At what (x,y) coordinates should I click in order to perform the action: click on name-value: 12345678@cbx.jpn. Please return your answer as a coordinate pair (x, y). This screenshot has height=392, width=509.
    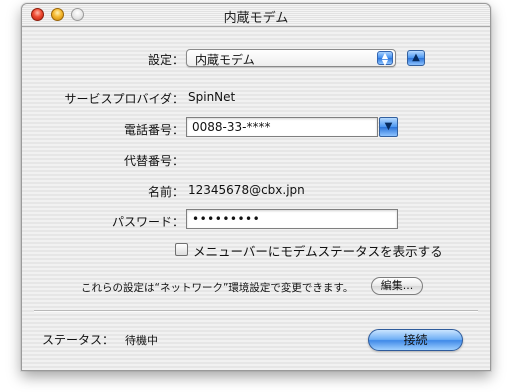
    Looking at the image, I should click on (246, 190).